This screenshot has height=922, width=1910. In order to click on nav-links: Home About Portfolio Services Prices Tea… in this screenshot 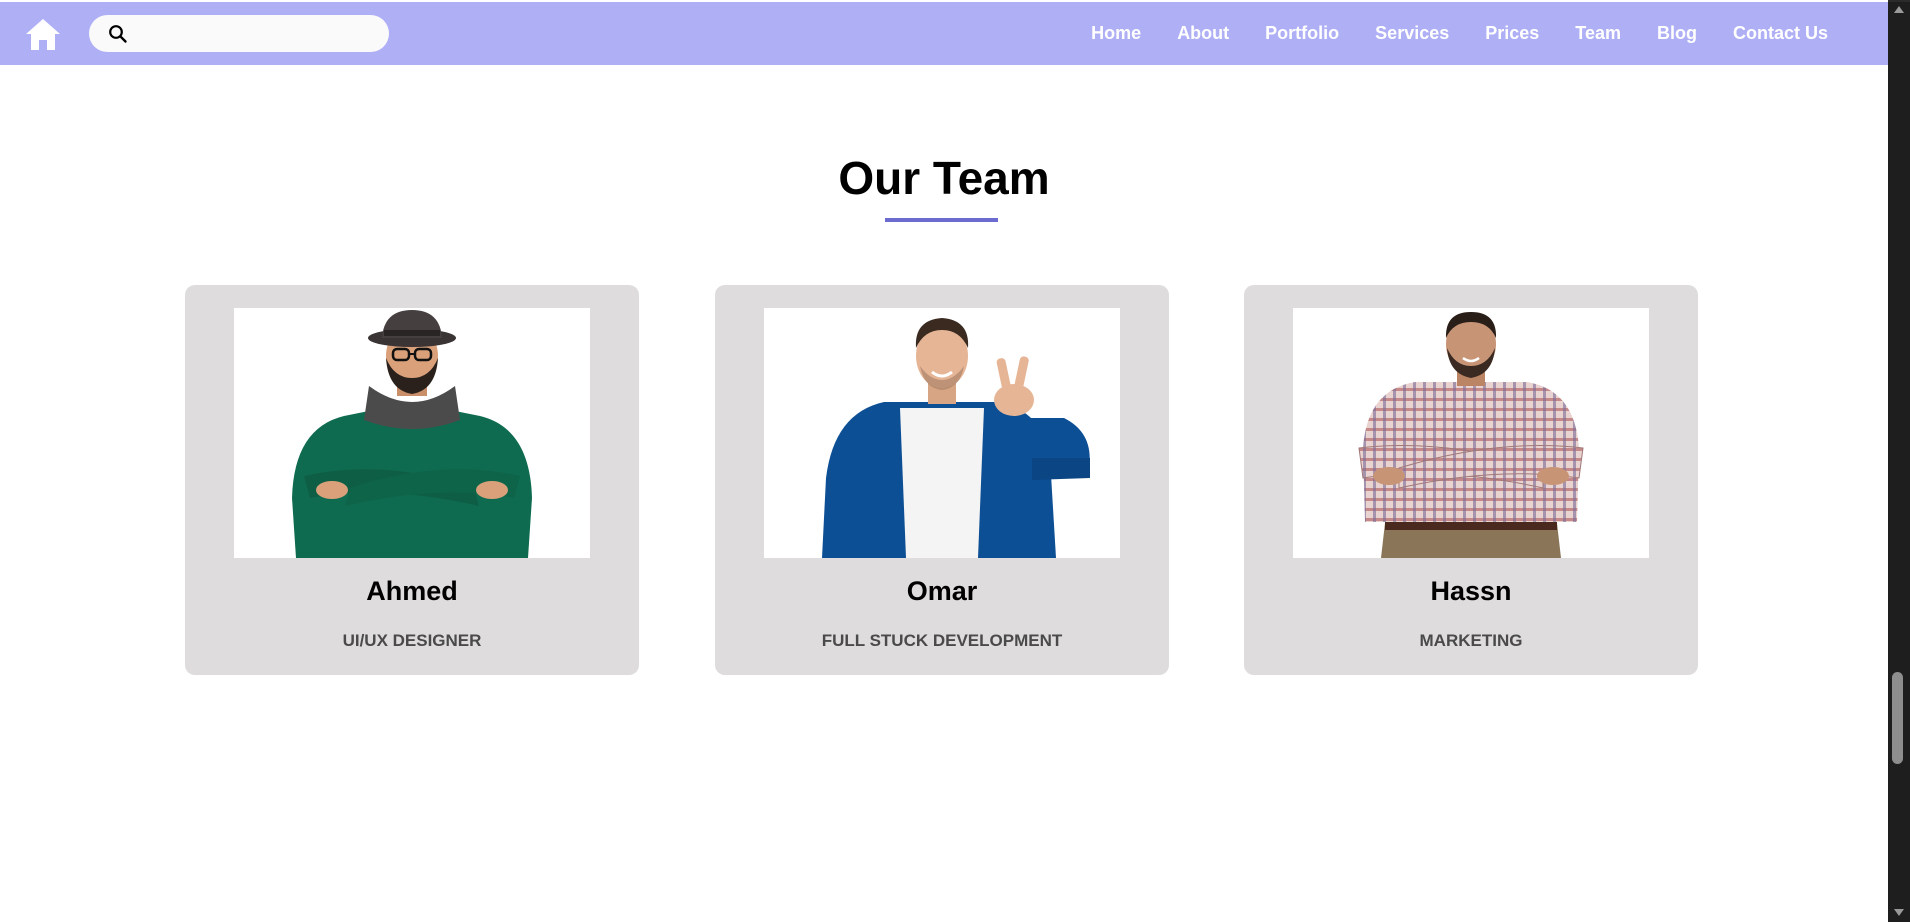, I will do `click(1441, 33)`.